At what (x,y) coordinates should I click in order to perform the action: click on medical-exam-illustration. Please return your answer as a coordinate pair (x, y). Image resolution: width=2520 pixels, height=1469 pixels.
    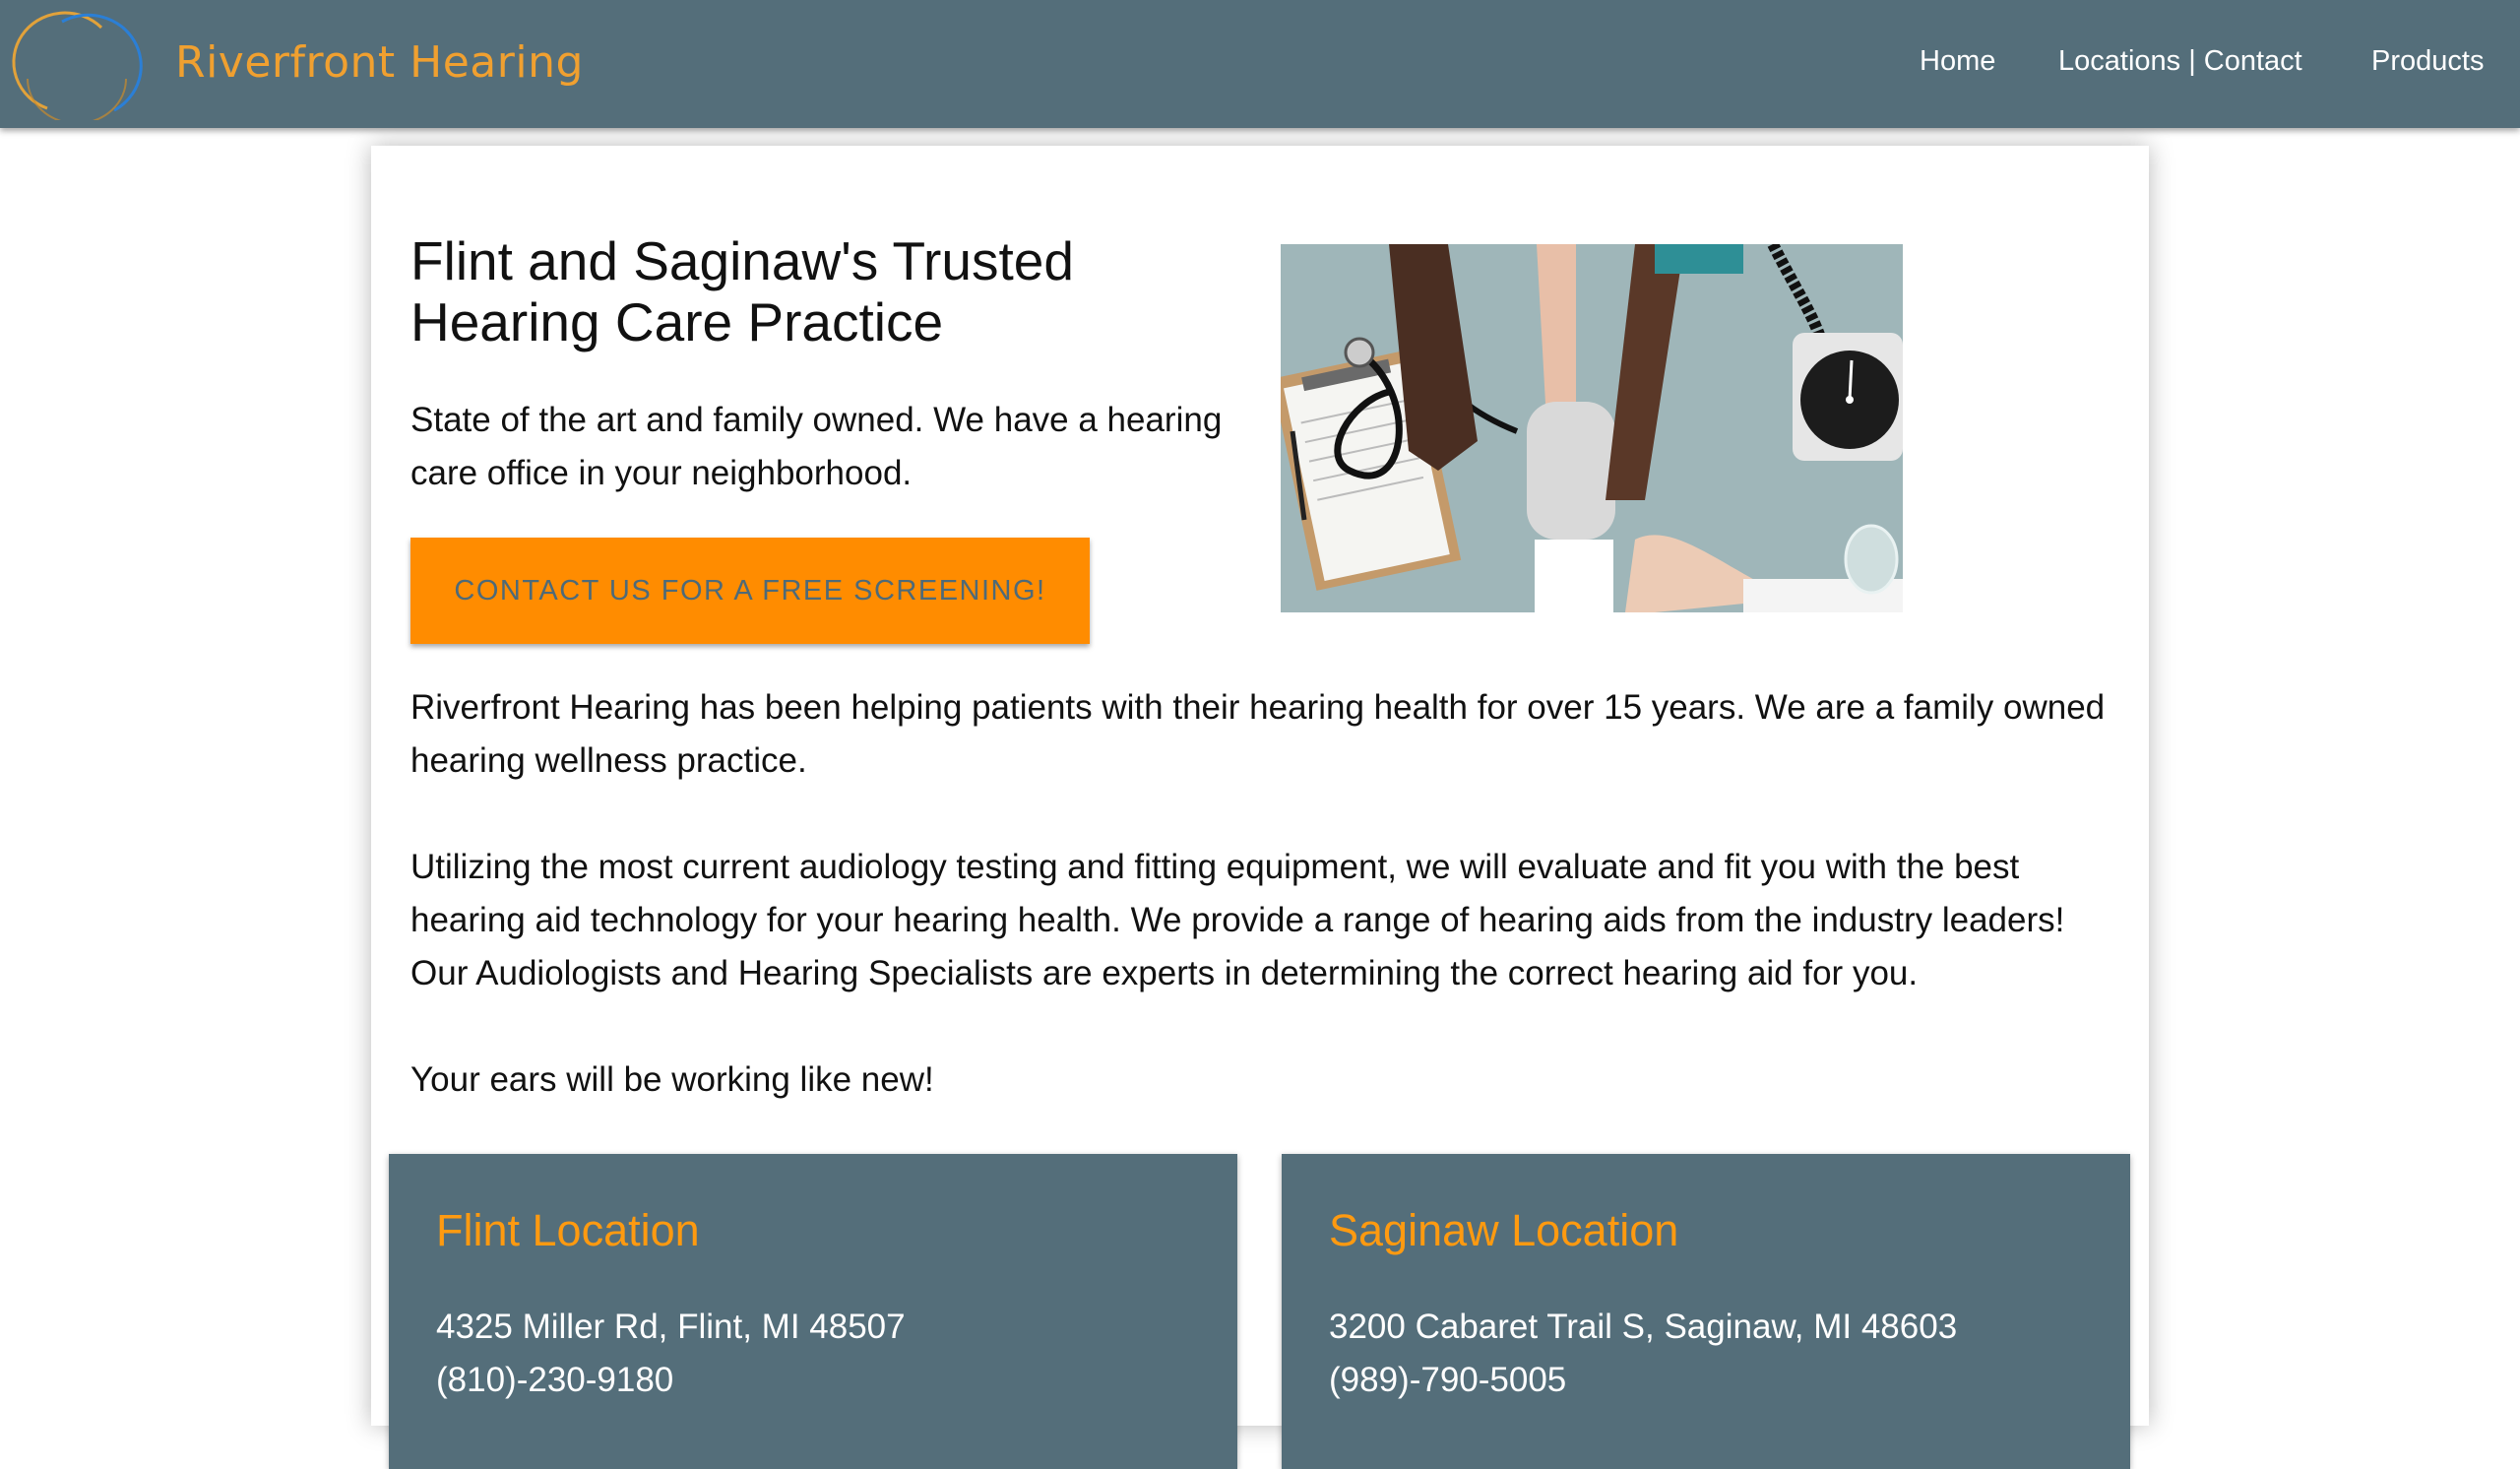
    Looking at the image, I should click on (1592, 428).